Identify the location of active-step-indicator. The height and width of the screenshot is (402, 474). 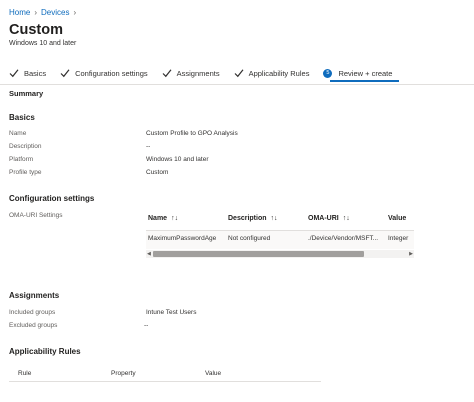
(364, 81).